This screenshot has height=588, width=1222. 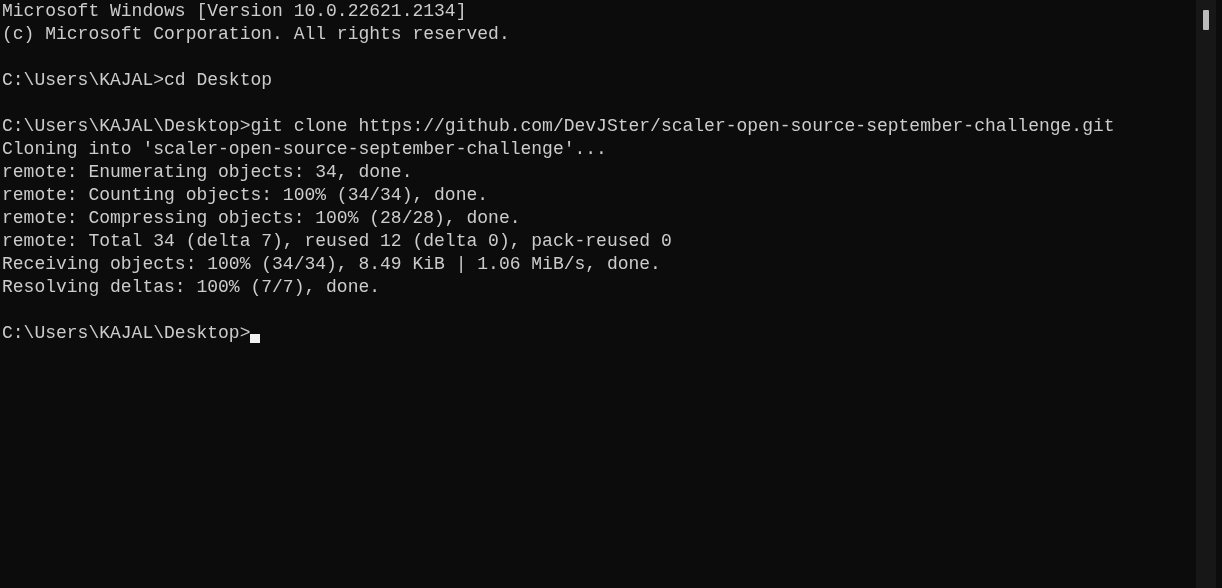 I want to click on console-line: (c) Microsoft Corporation. All rights reserved., so click(x=256, y=34).